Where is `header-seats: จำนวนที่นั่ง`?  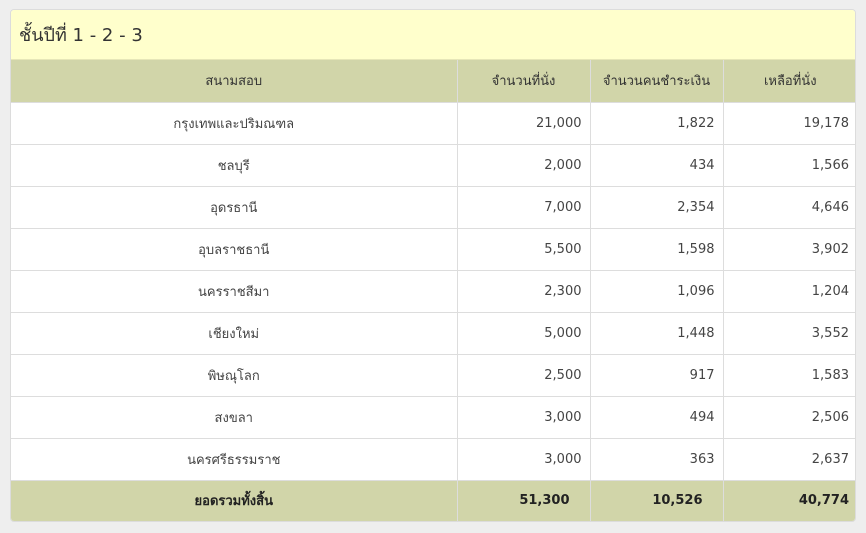 header-seats: จำนวนที่นั่ง is located at coordinates (523, 81).